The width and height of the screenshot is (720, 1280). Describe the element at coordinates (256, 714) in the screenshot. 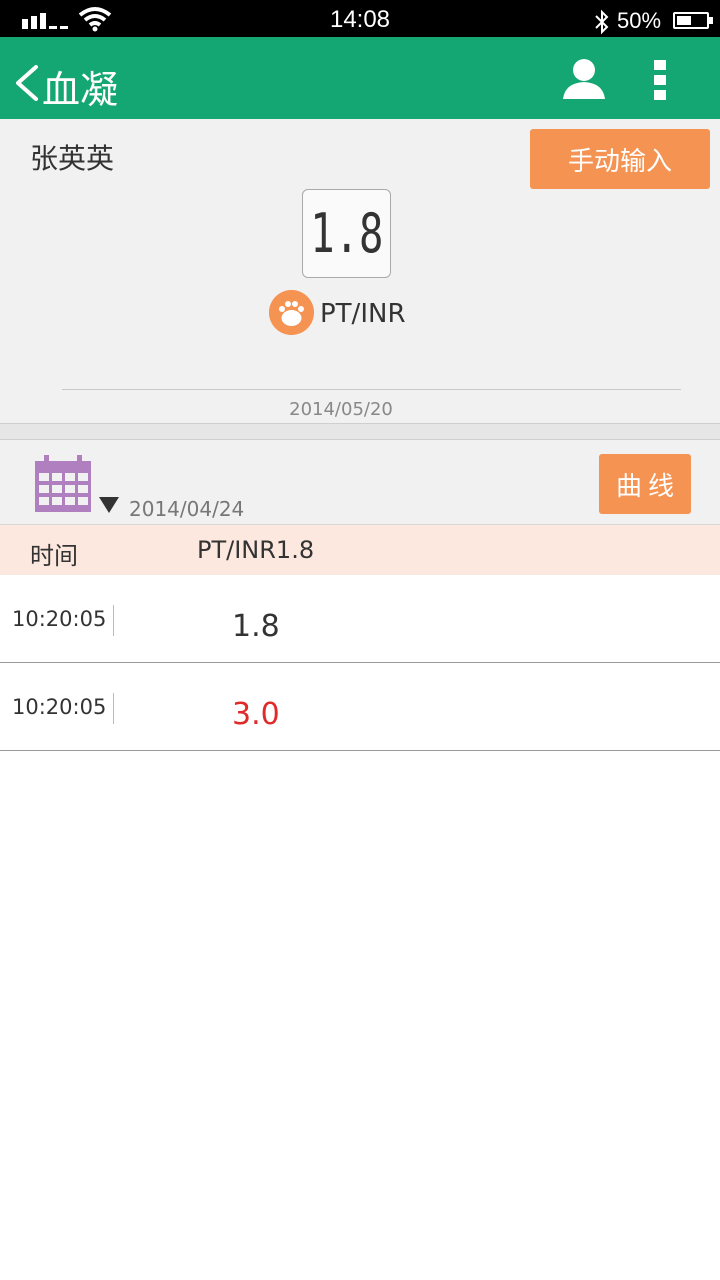

I see `row-value-high: 3.0` at that location.